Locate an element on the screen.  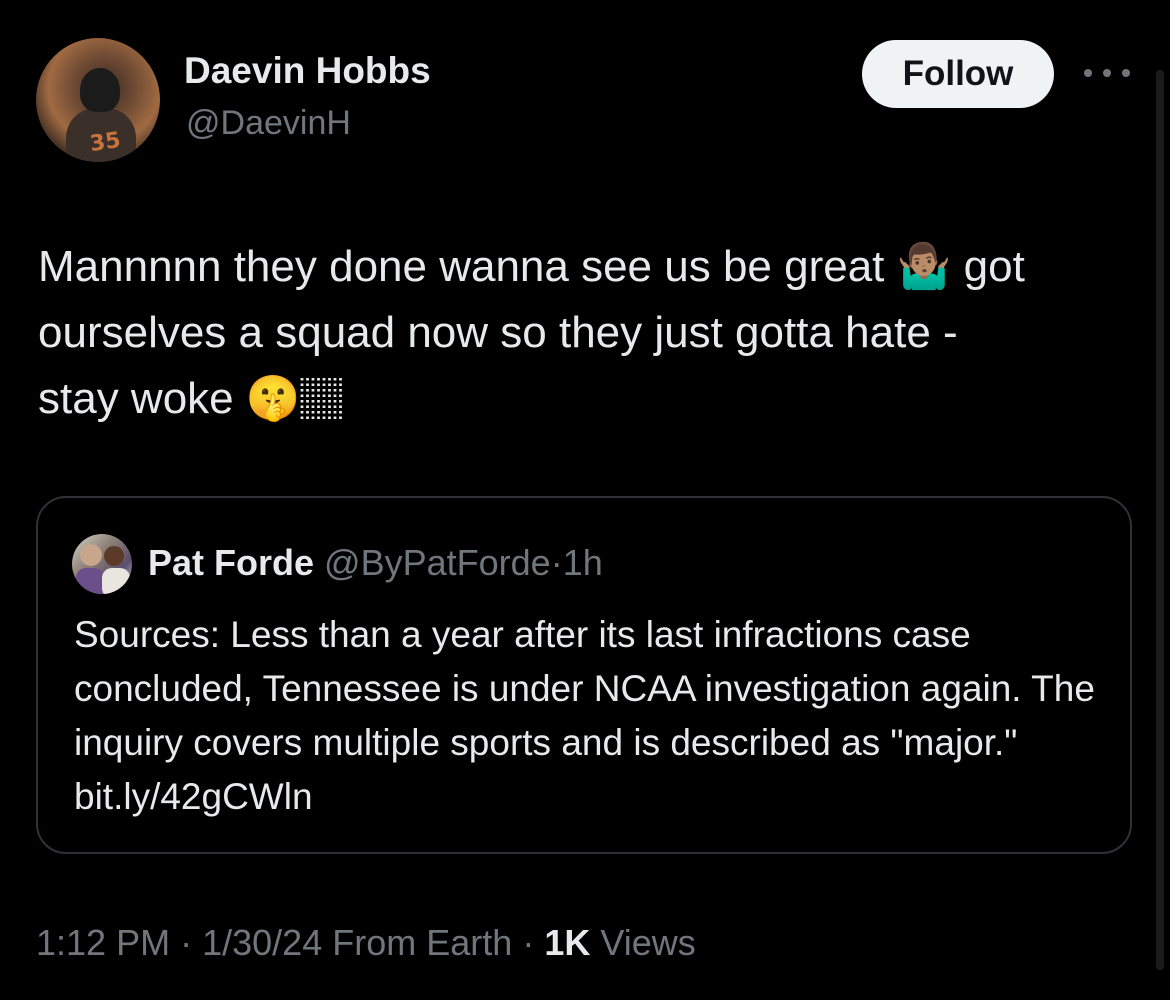
views-count: 1K is located at coordinates (567, 942).